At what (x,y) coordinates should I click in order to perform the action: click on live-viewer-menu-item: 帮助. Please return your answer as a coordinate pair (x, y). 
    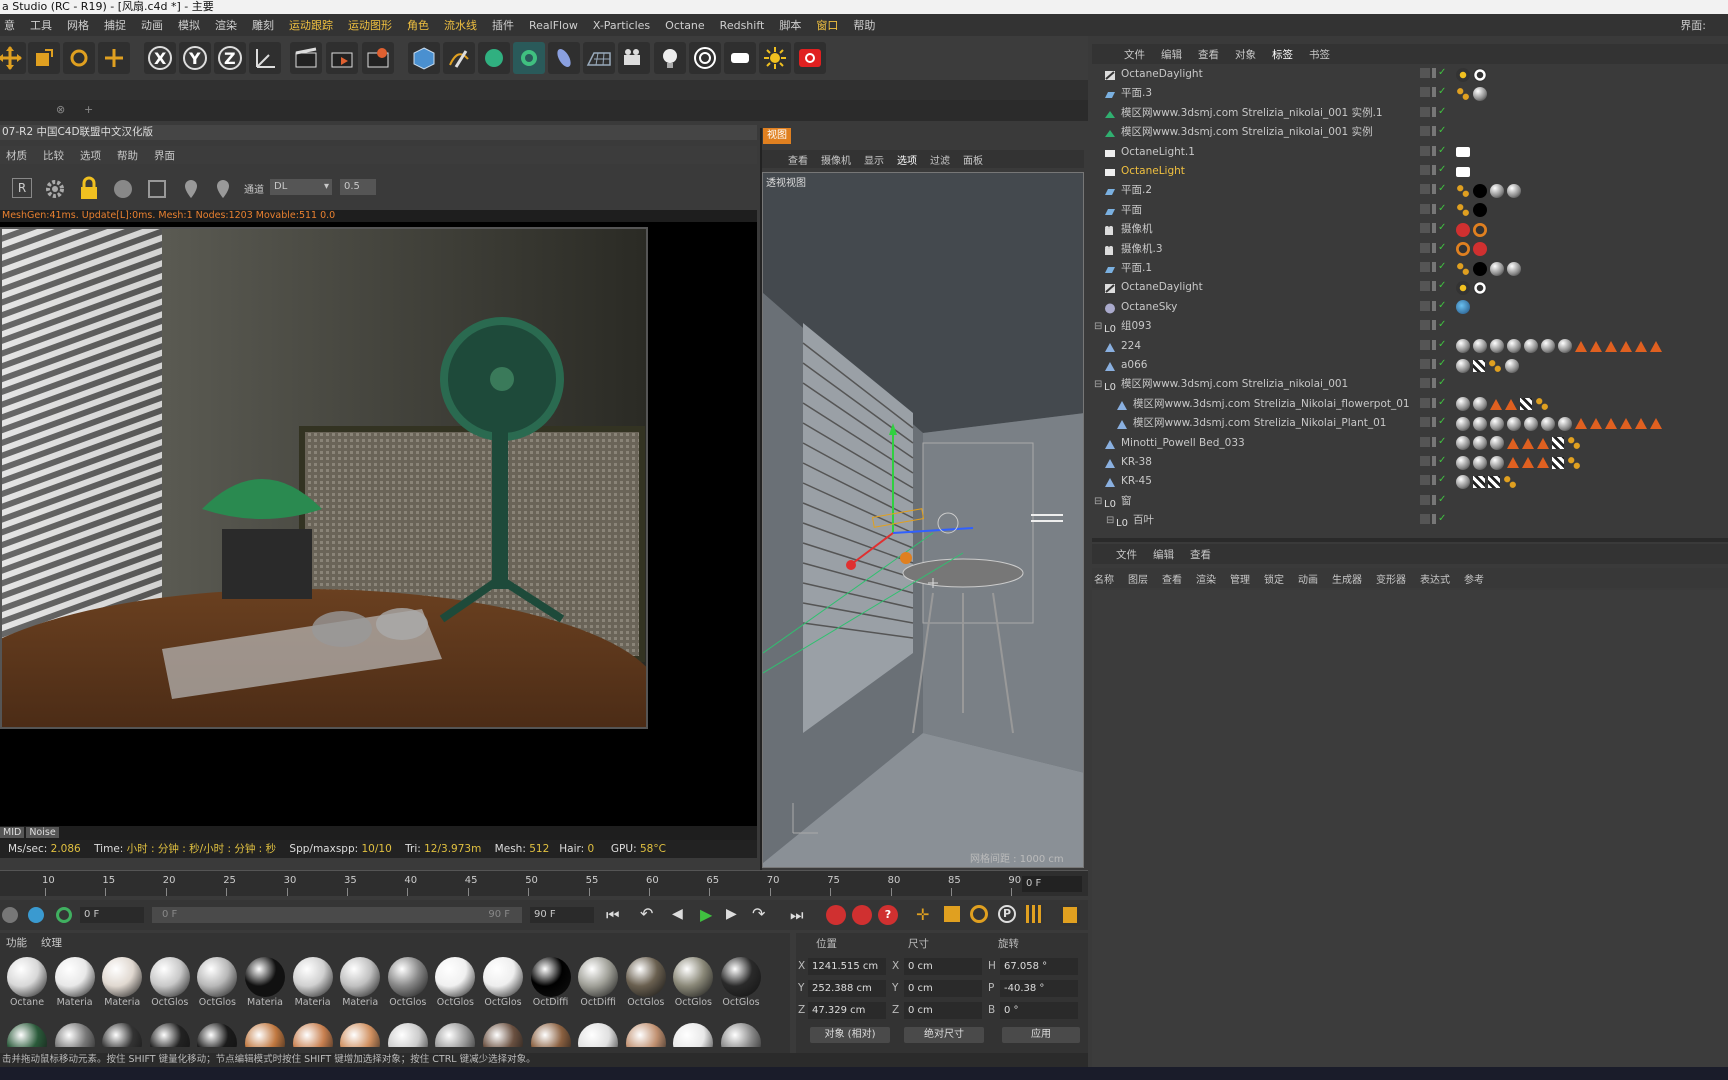
    Looking at the image, I should click on (127, 155).